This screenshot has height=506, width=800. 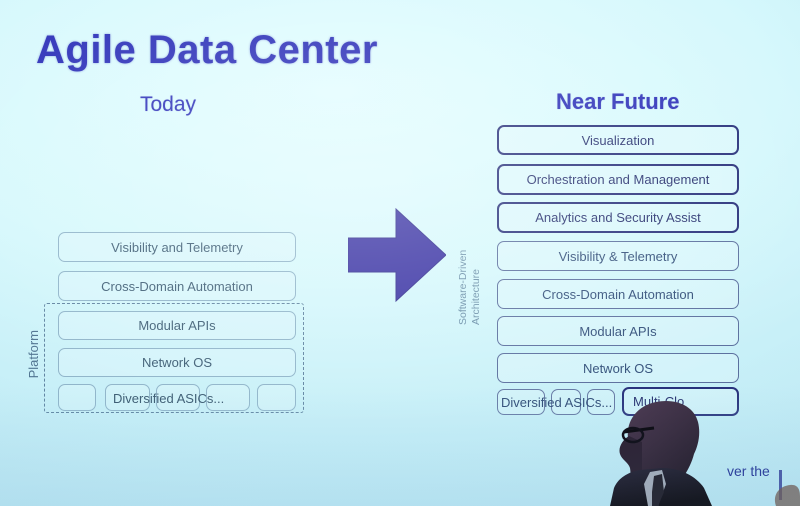 I want to click on future-layer-modular-apis: Modular APIs, so click(x=618, y=331).